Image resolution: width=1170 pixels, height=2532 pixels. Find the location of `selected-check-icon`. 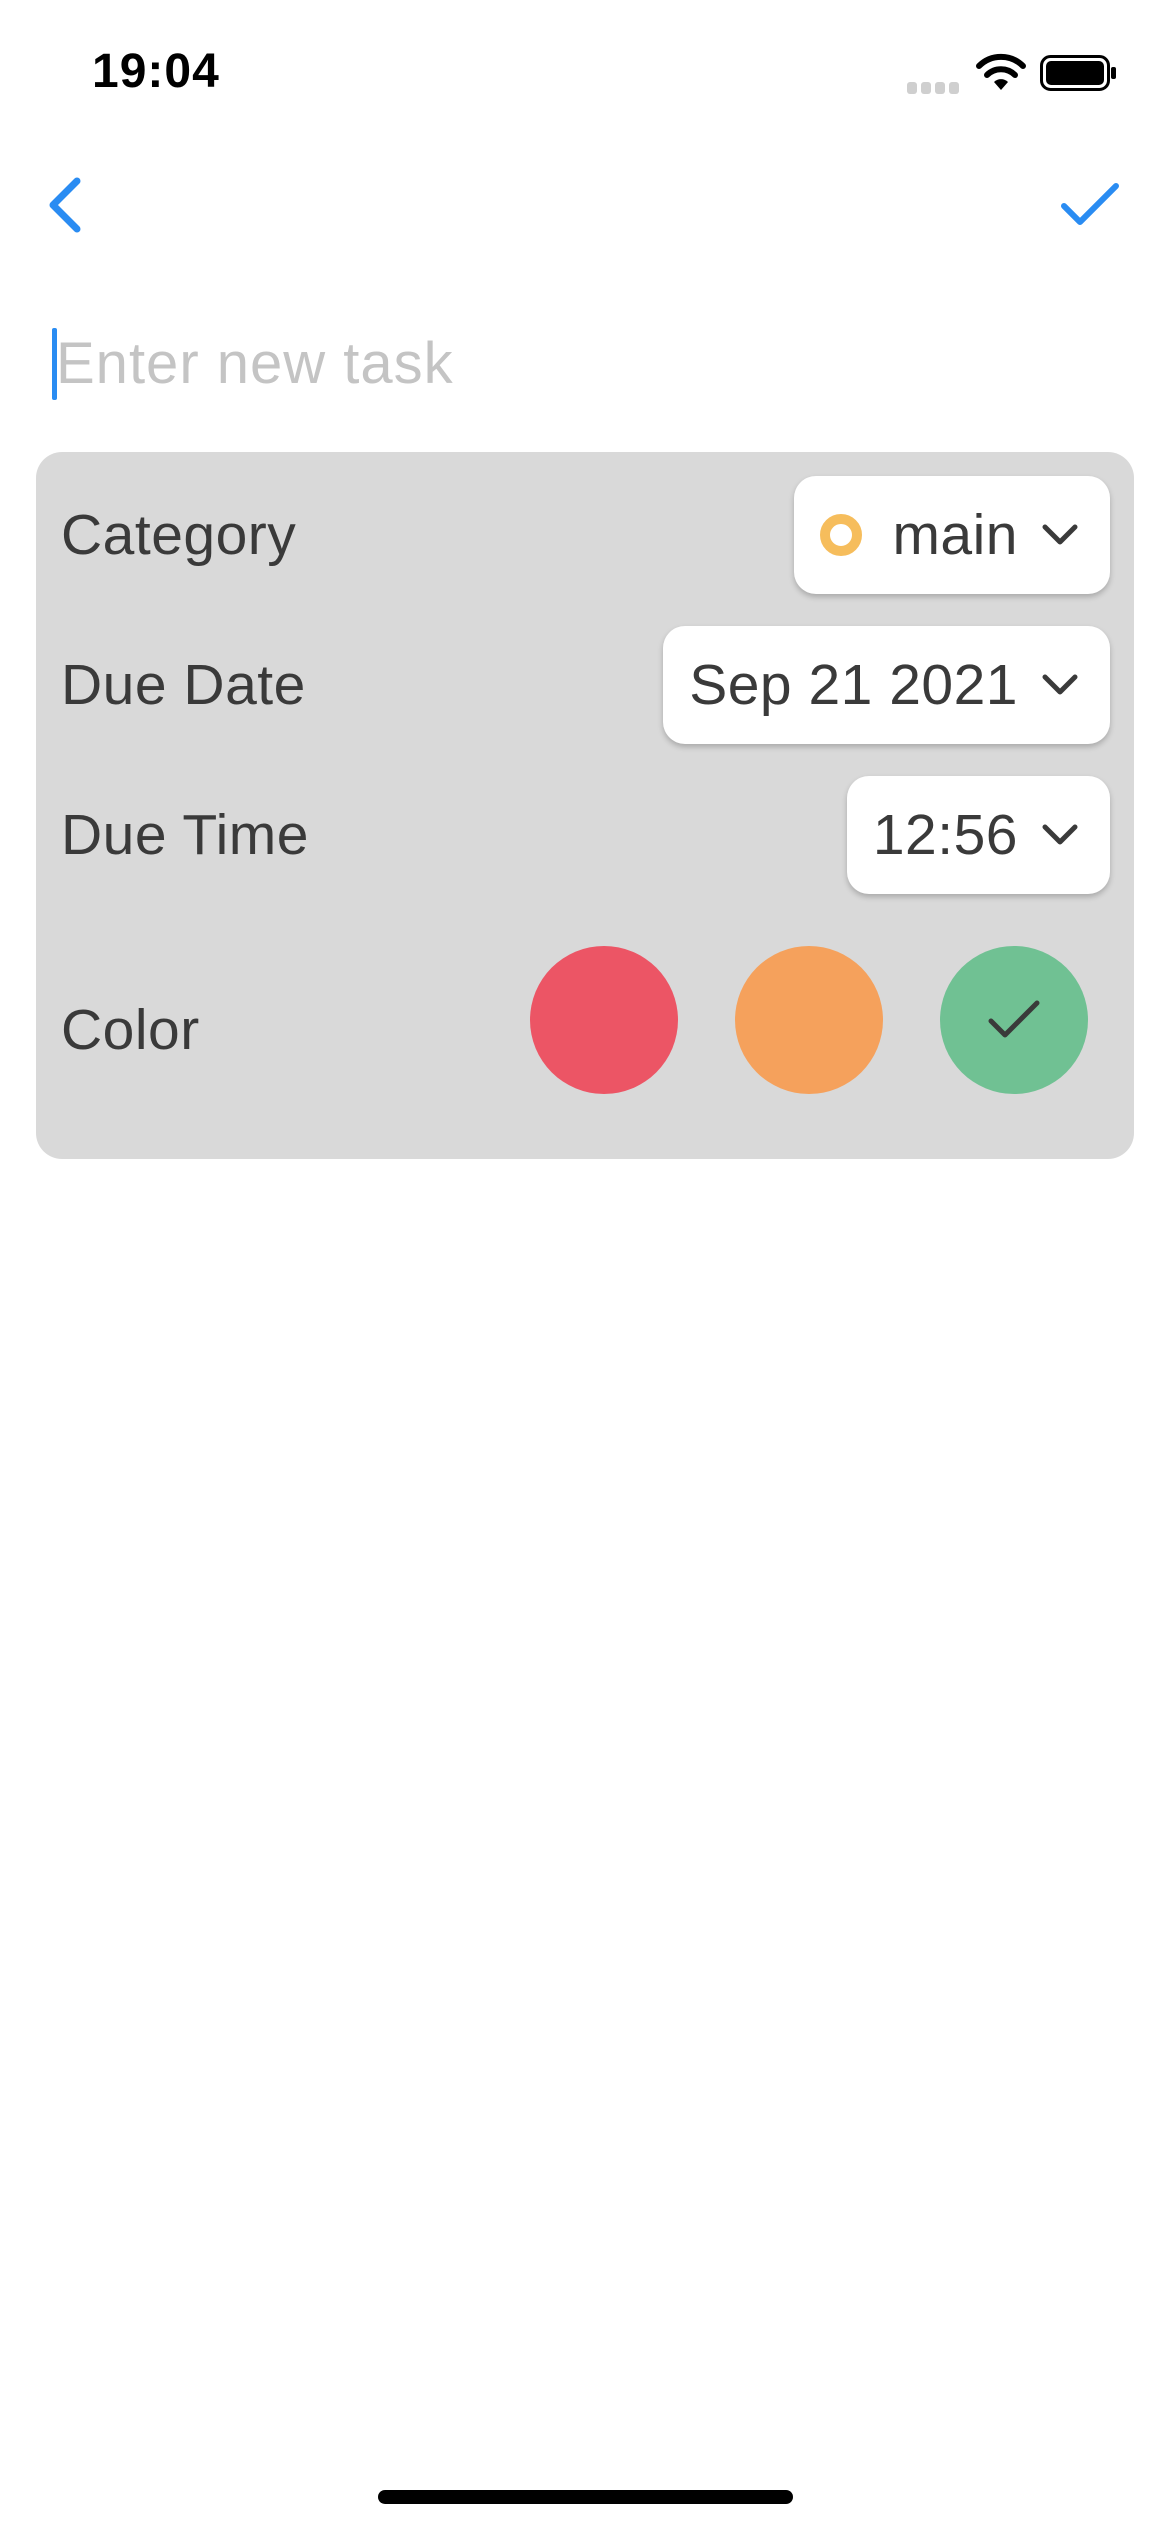

selected-check-icon is located at coordinates (1014, 1019).